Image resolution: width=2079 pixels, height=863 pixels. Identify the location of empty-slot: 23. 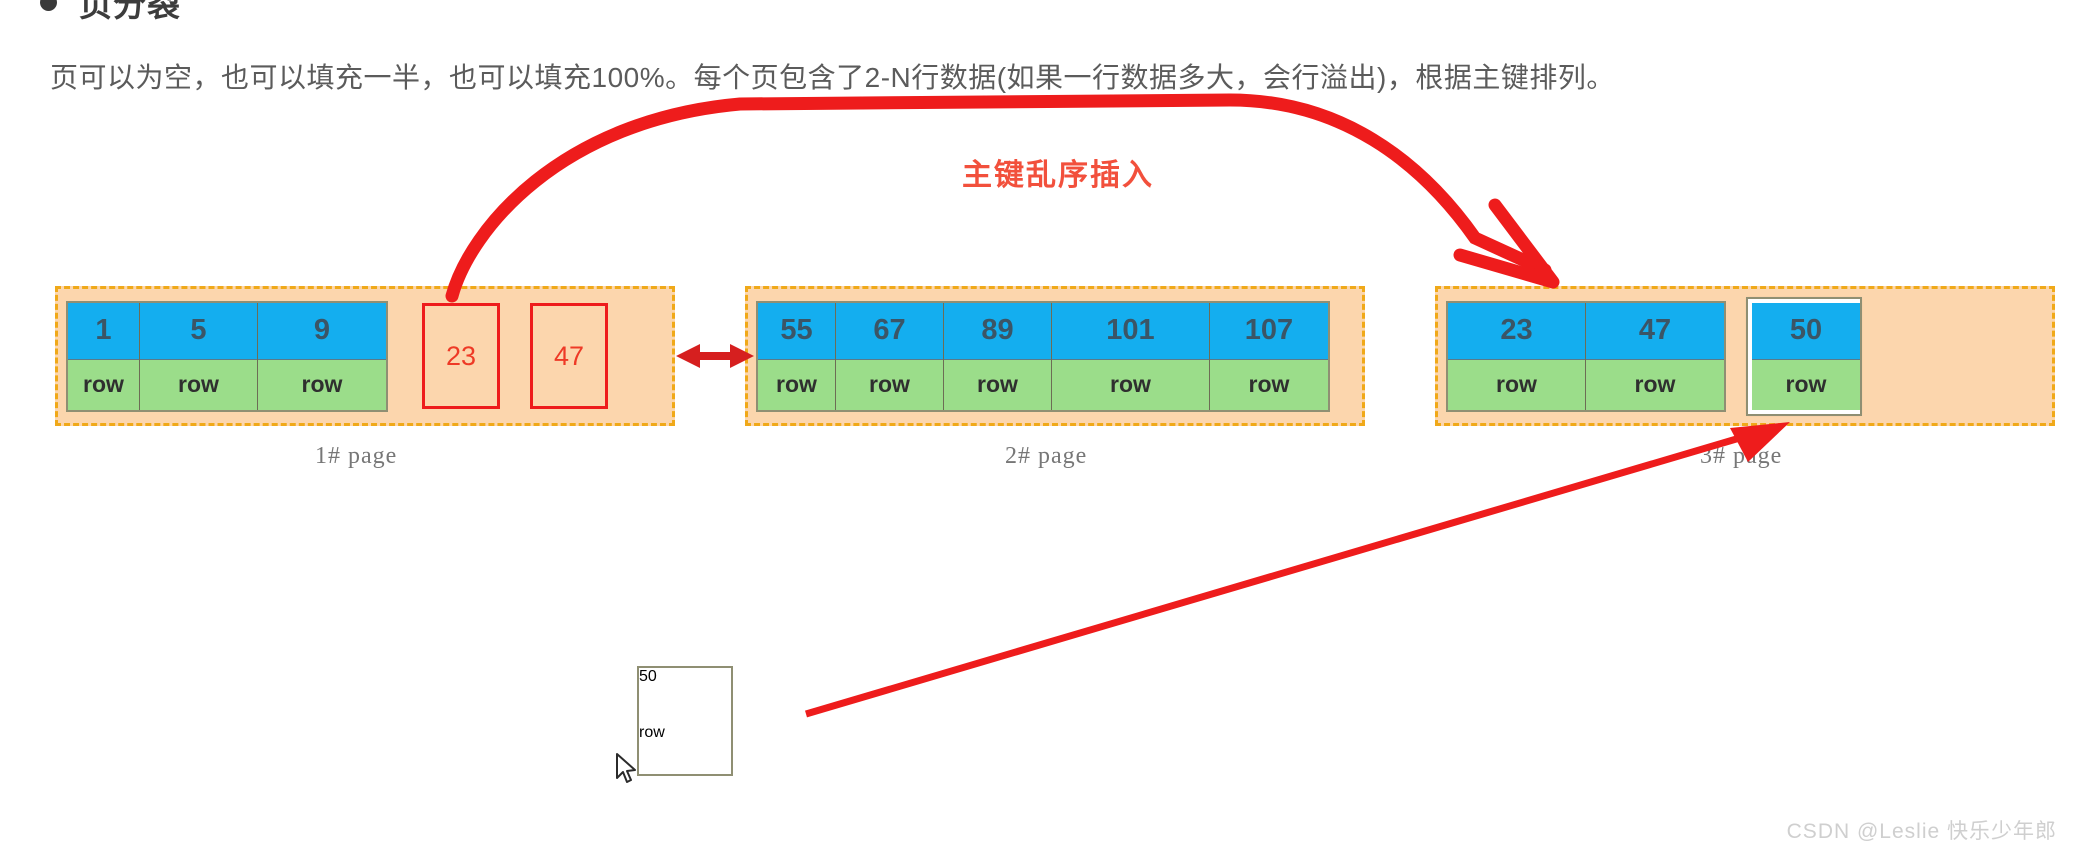
(461, 356).